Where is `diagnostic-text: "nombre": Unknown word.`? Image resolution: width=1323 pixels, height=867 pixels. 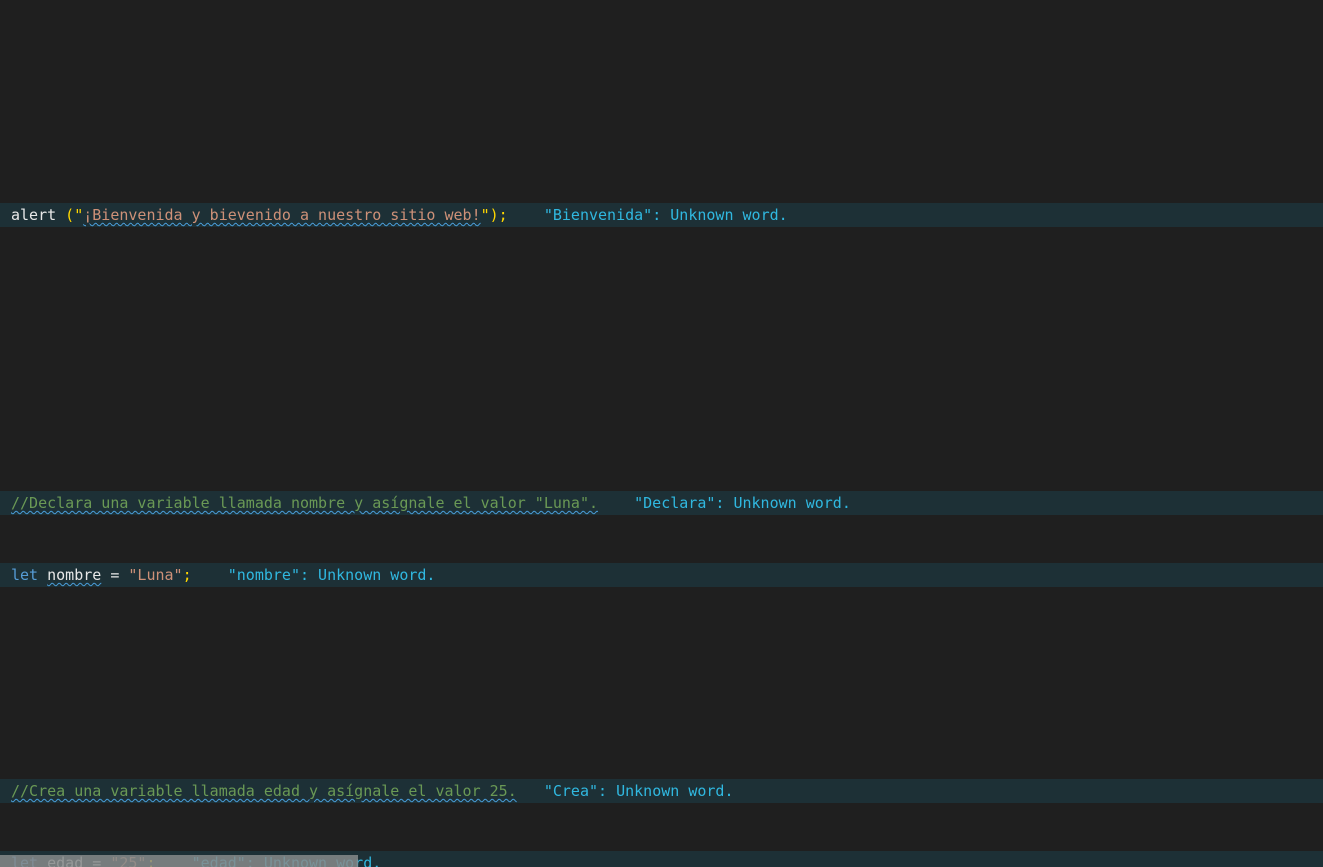 diagnostic-text: "nombre": Unknown word. is located at coordinates (331, 575).